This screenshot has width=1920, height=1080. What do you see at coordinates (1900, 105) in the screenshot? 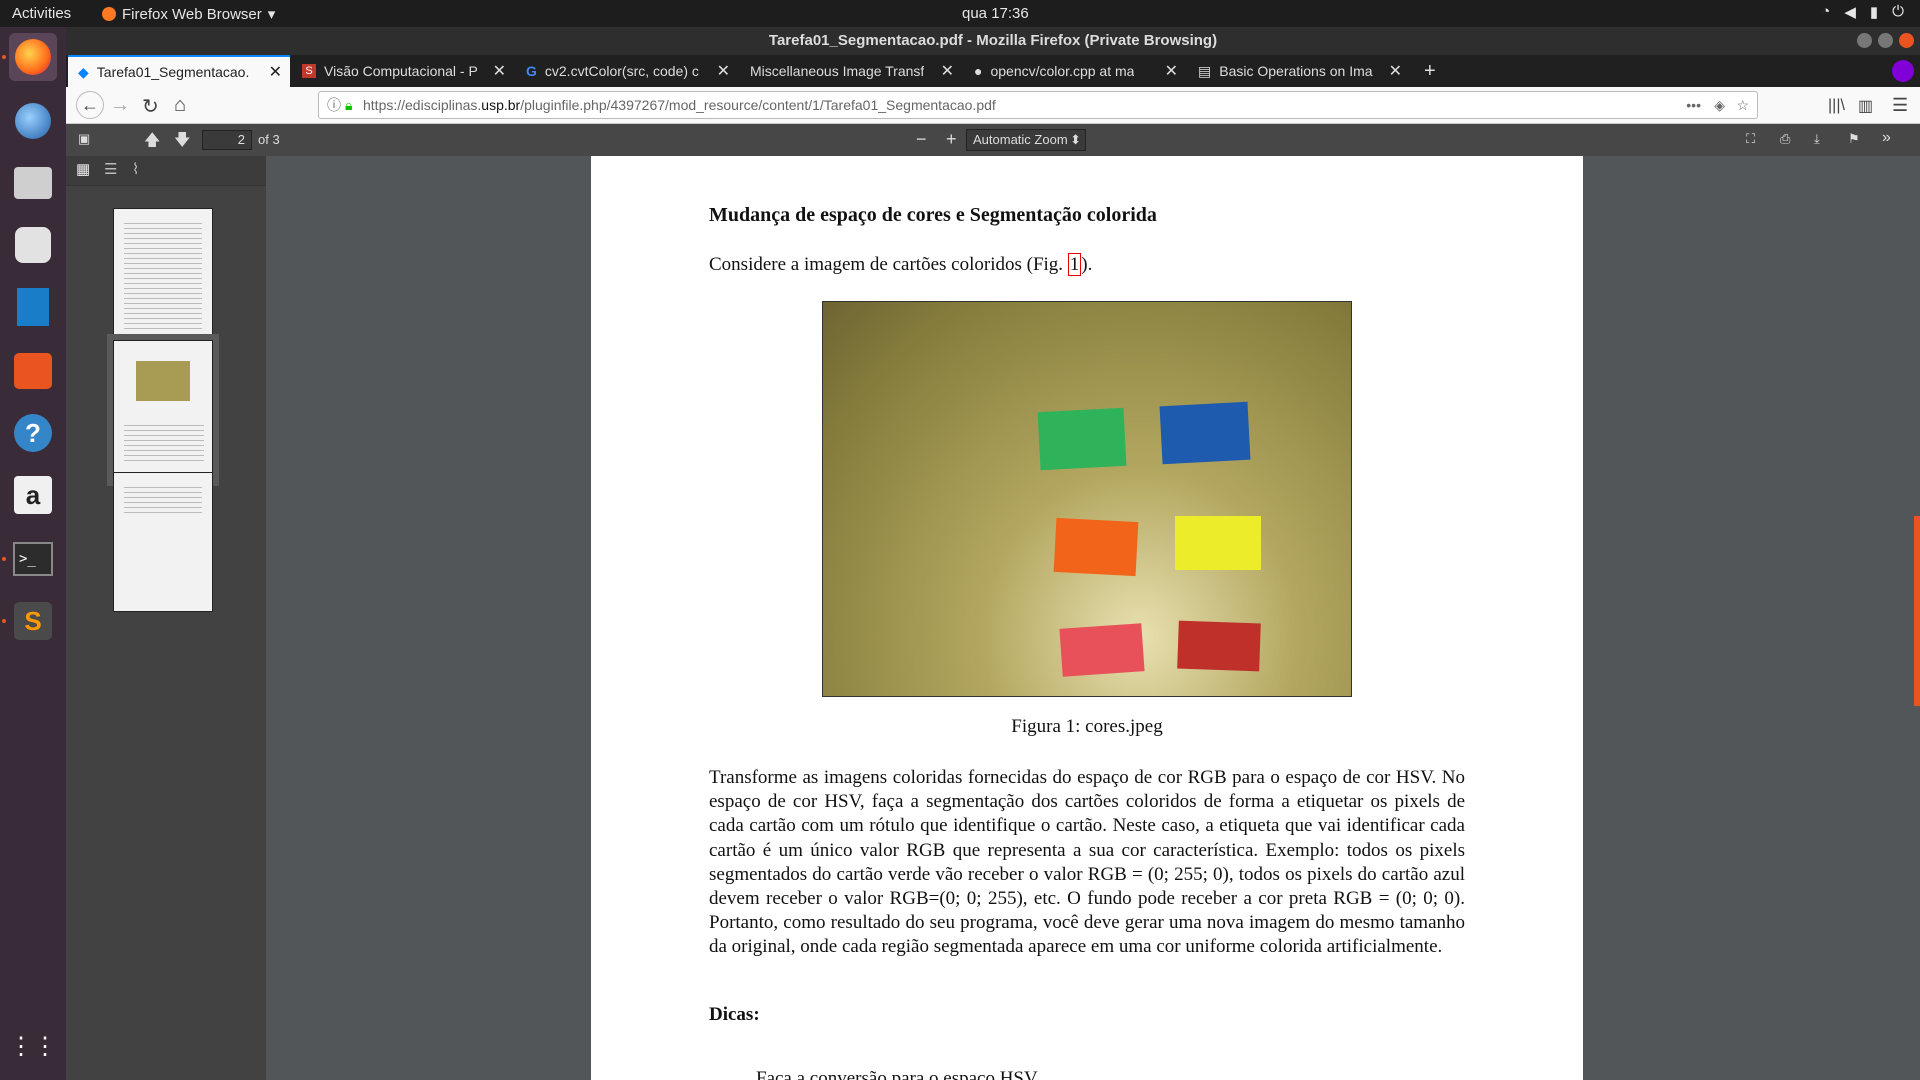
I see `menu-icon: ☰` at bounding box center [1900, 105].